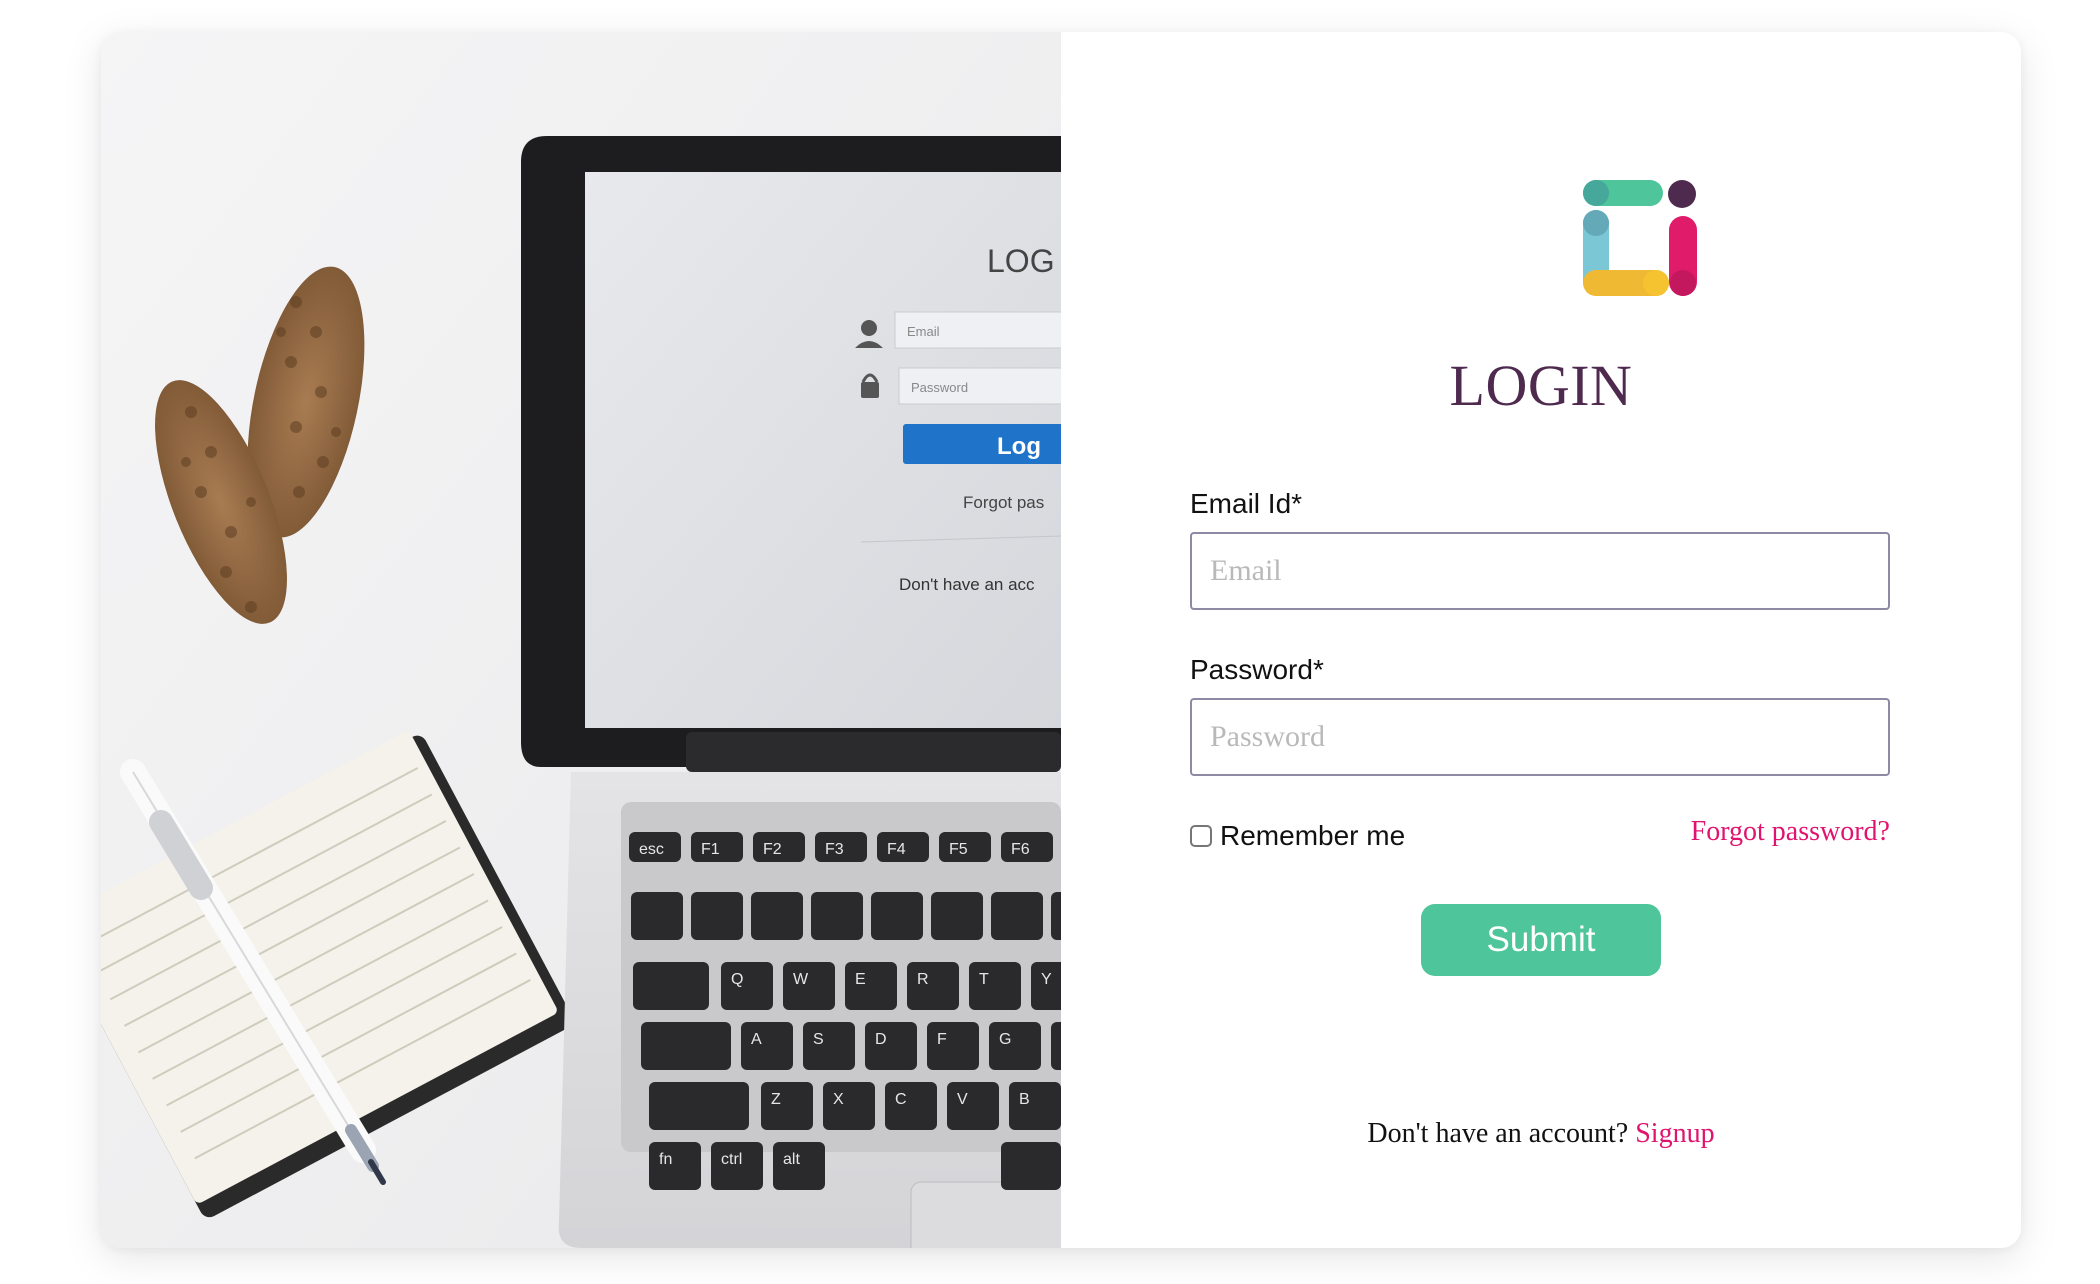 Image resolution: width=2100 pixels, height=1284 pixels. Describe the element at coordinates (747, 986) in the screenshot. I see `keyboard-key: Q` at that location.